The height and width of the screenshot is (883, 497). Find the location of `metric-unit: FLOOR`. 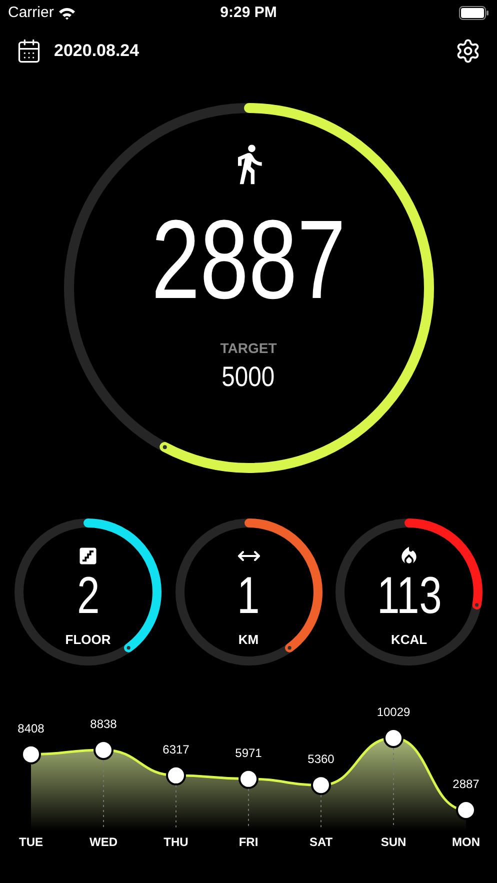

metric-unit: FLOOR is located at coordinates (88, 640).